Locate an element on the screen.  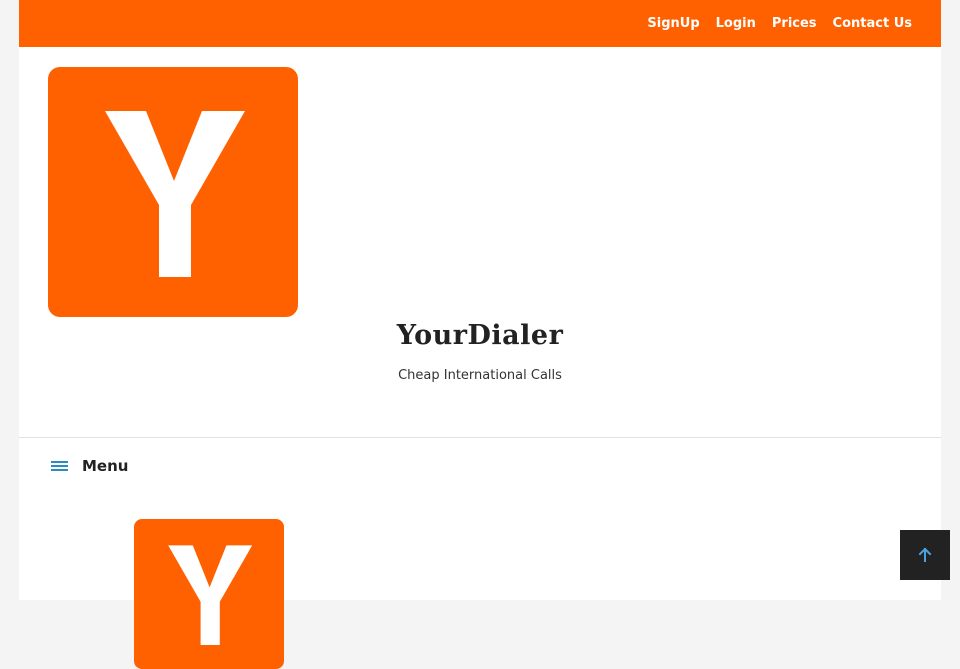
top-navigation: SignUp Login Prices Contact Us is located at coordinates (779, 24).